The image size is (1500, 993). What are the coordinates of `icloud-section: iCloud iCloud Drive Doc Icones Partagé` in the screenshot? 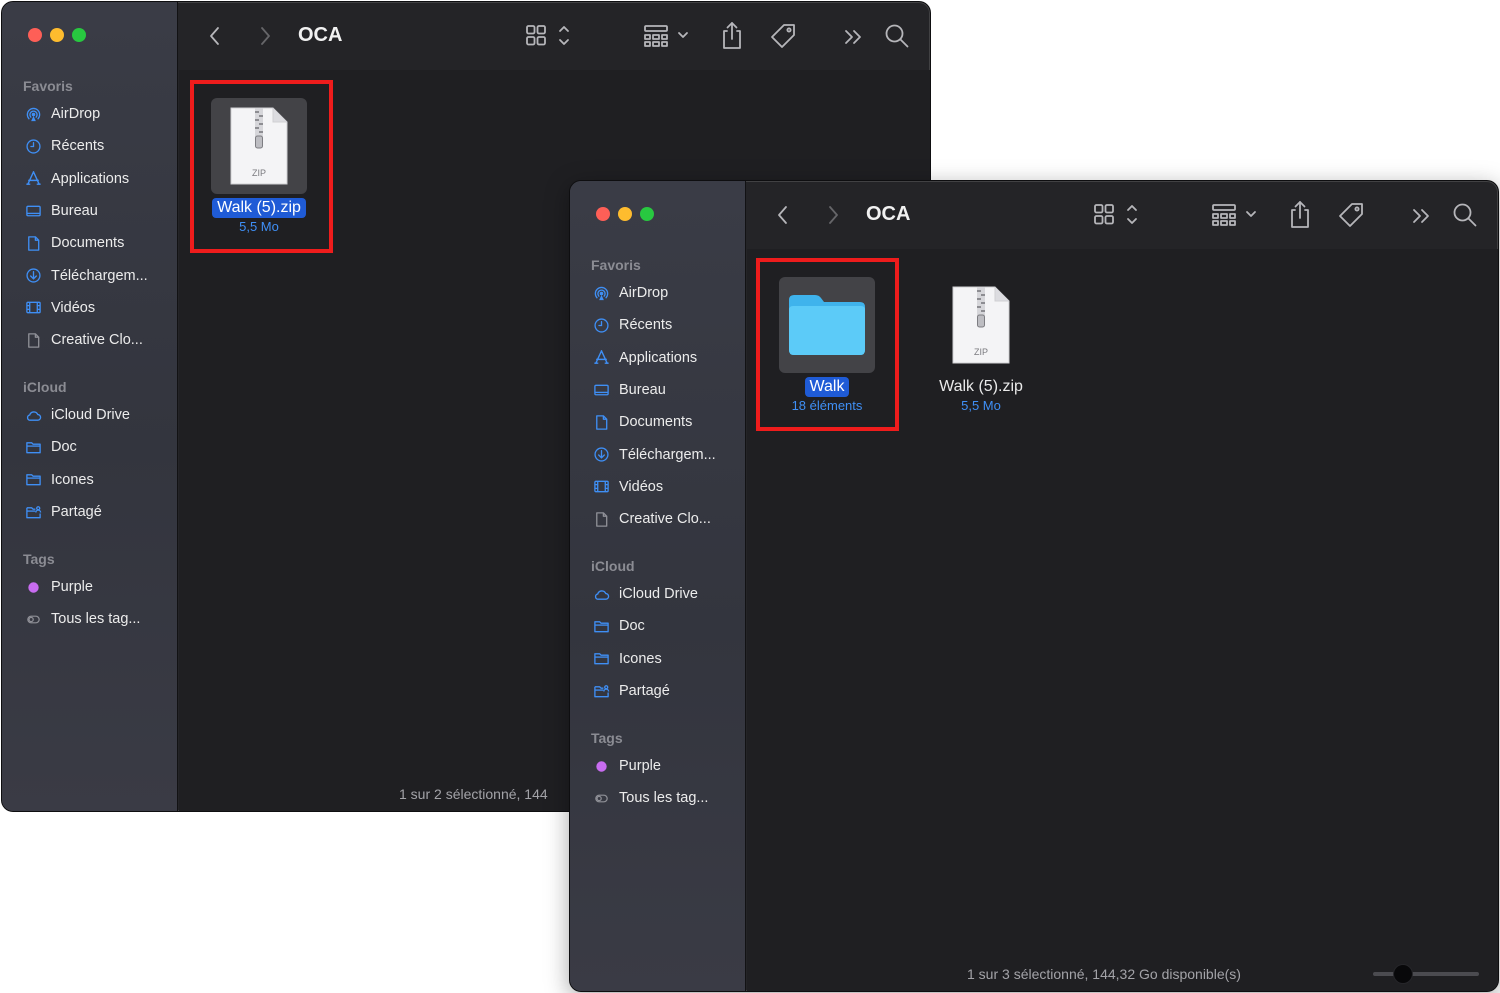 It's located at (658, 630).